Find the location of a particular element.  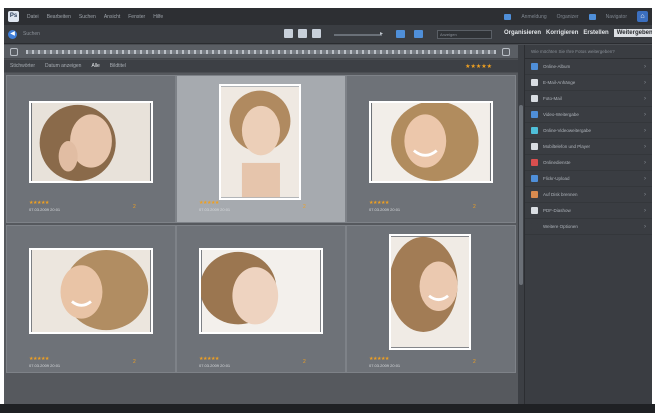

share-option-more: Weitere Optionen › is located at coordinates (588, 227).